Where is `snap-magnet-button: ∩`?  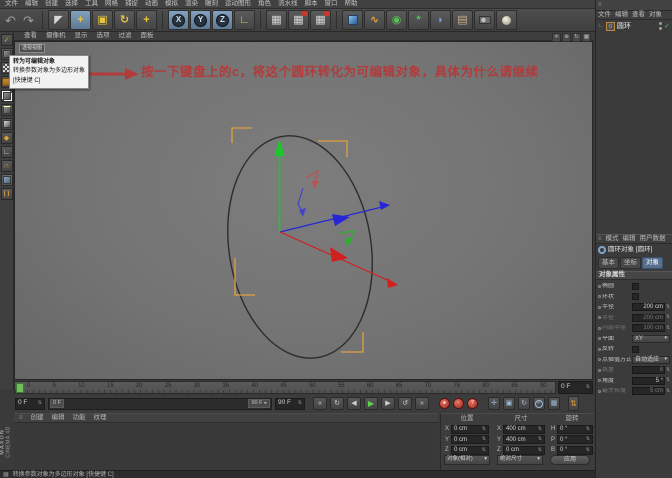
snap-magnet-button: ∩ is located at coordinates (6, 166).